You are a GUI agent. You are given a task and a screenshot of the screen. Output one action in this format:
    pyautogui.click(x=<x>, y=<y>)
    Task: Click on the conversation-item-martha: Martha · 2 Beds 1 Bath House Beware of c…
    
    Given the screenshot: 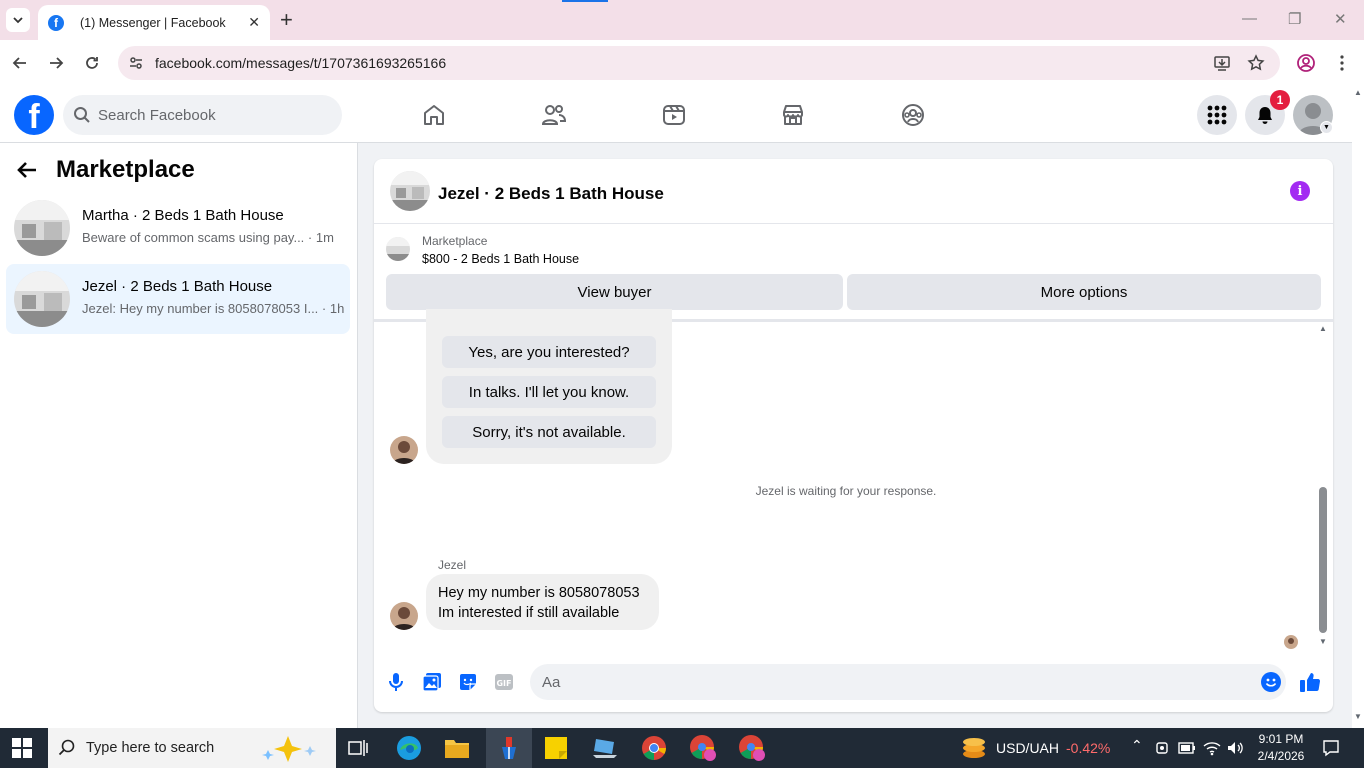 What is the action you would take?
    pyautogui.click(x=178, y=228)
    